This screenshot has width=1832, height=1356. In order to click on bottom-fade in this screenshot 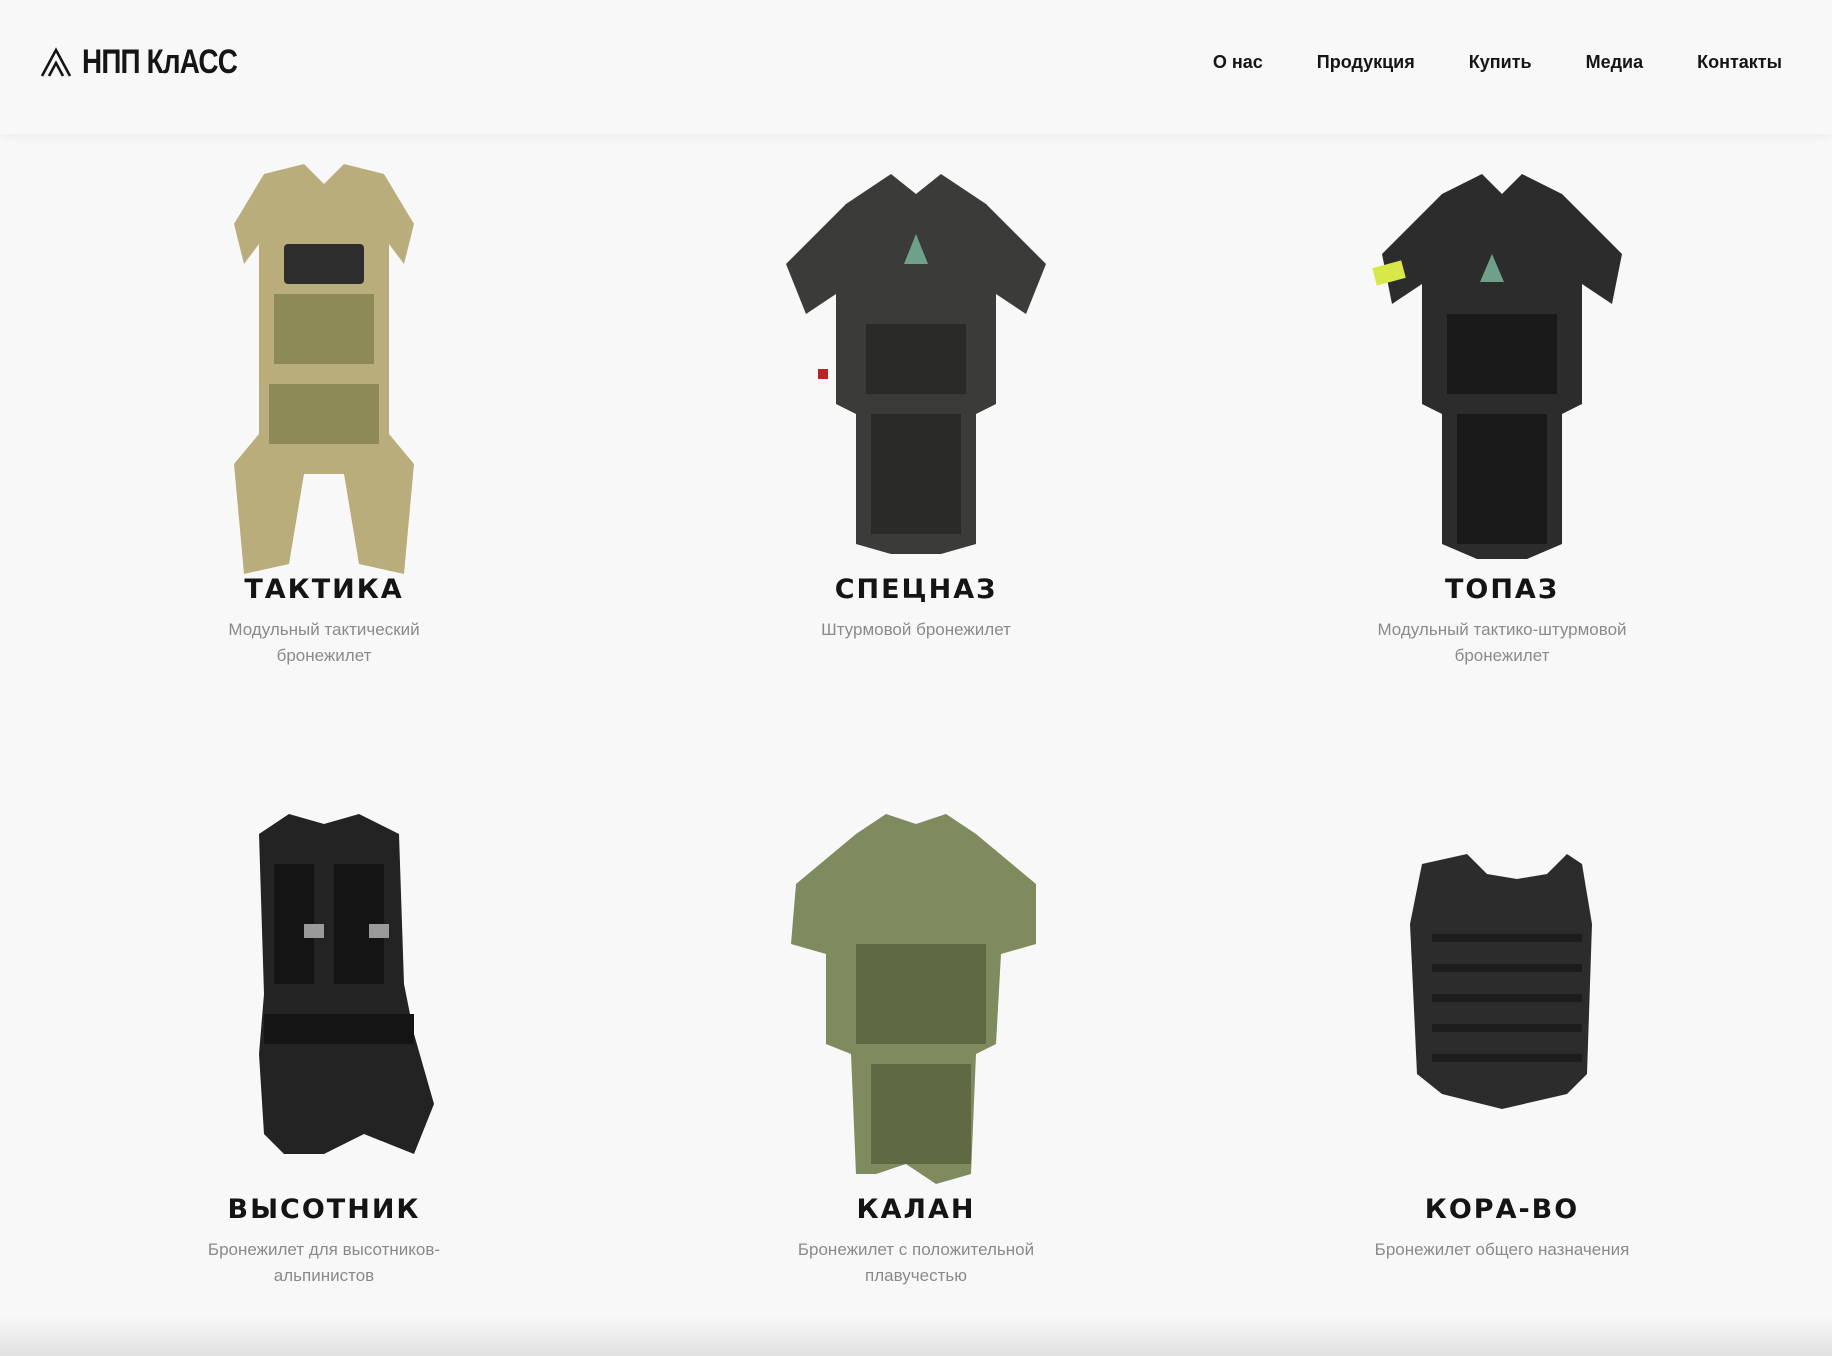, I will do `click(916, 1336)`.